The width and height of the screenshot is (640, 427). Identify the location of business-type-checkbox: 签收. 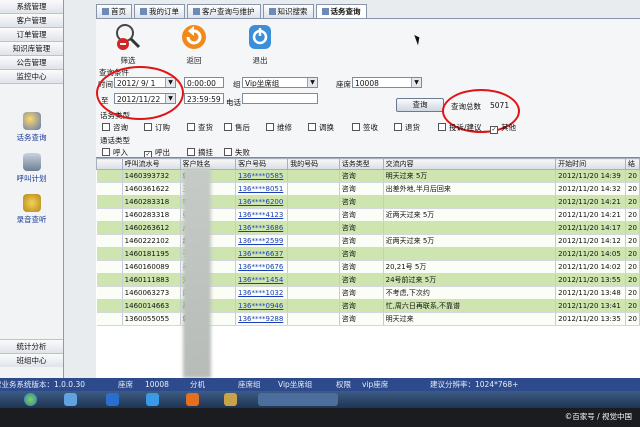
(365, 127).